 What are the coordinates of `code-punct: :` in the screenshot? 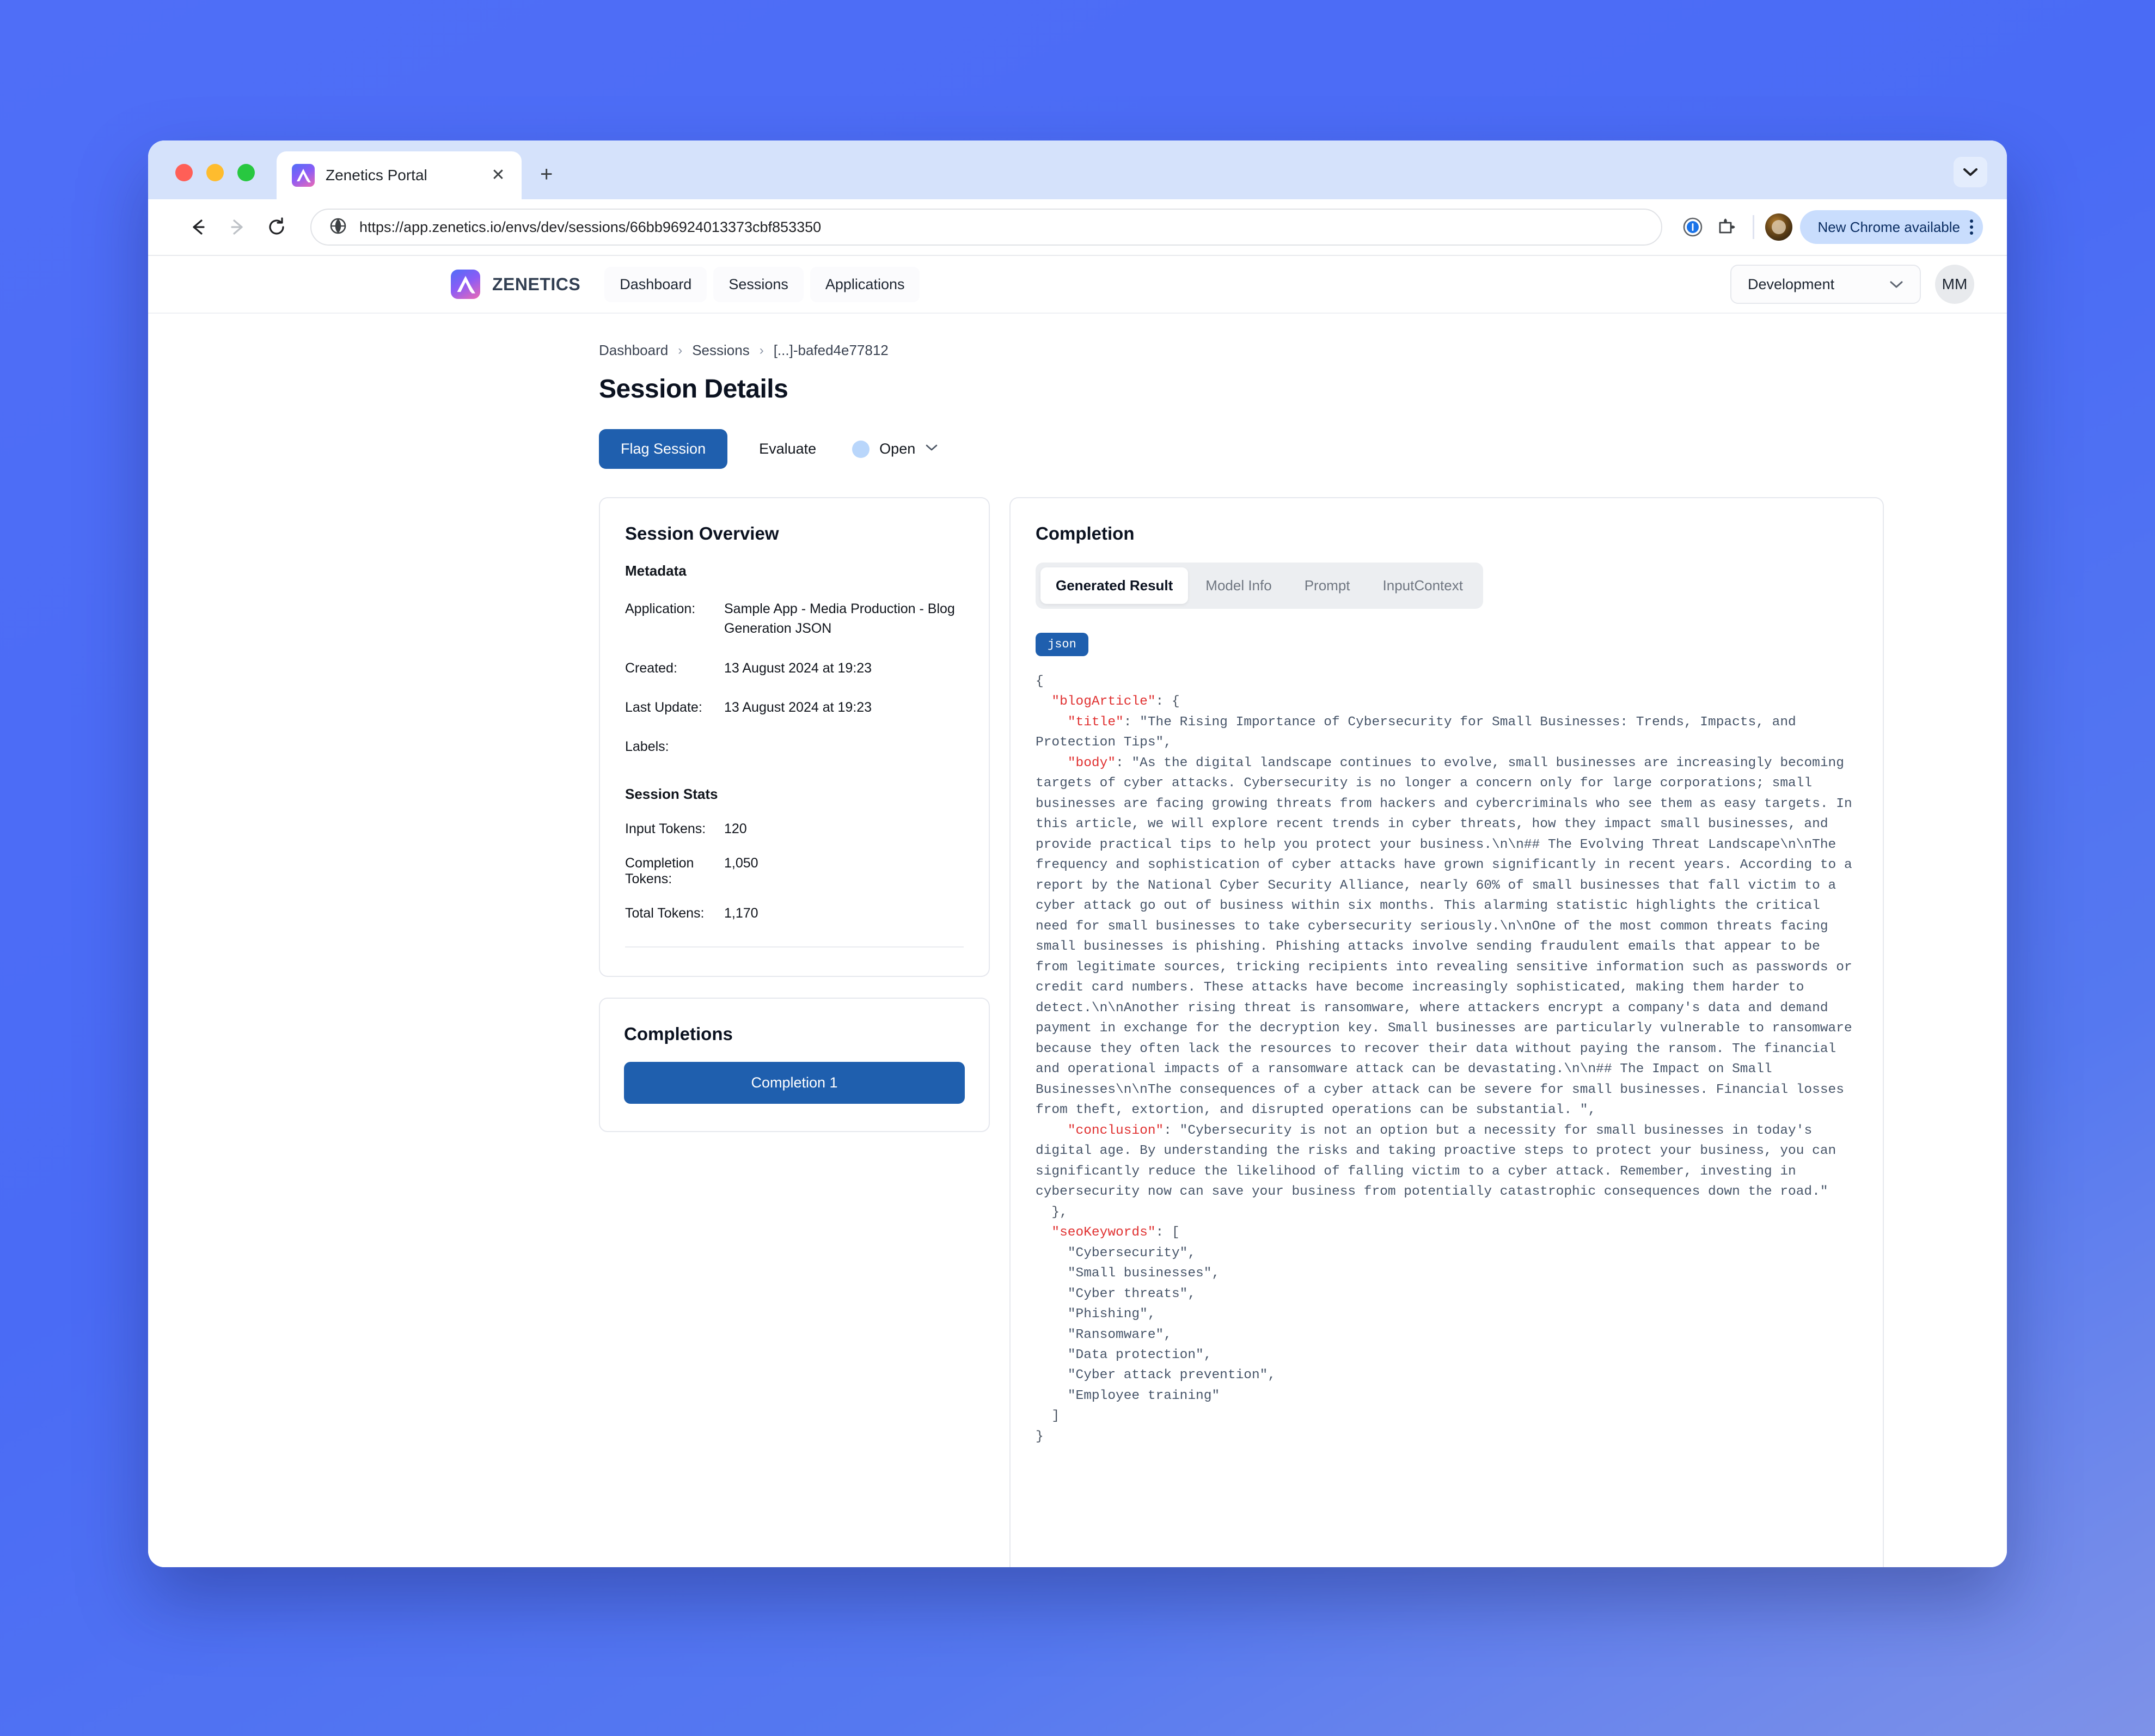 It's located at (1124, 763).